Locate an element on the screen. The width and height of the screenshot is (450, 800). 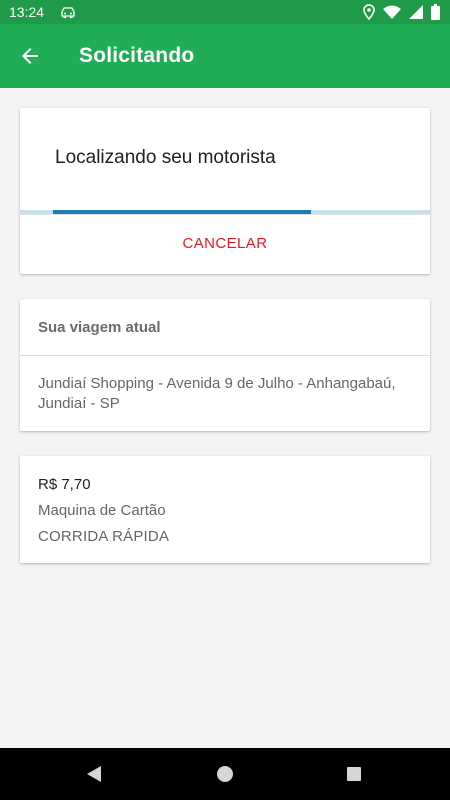
location-icon is located at coordinates (369, 12).